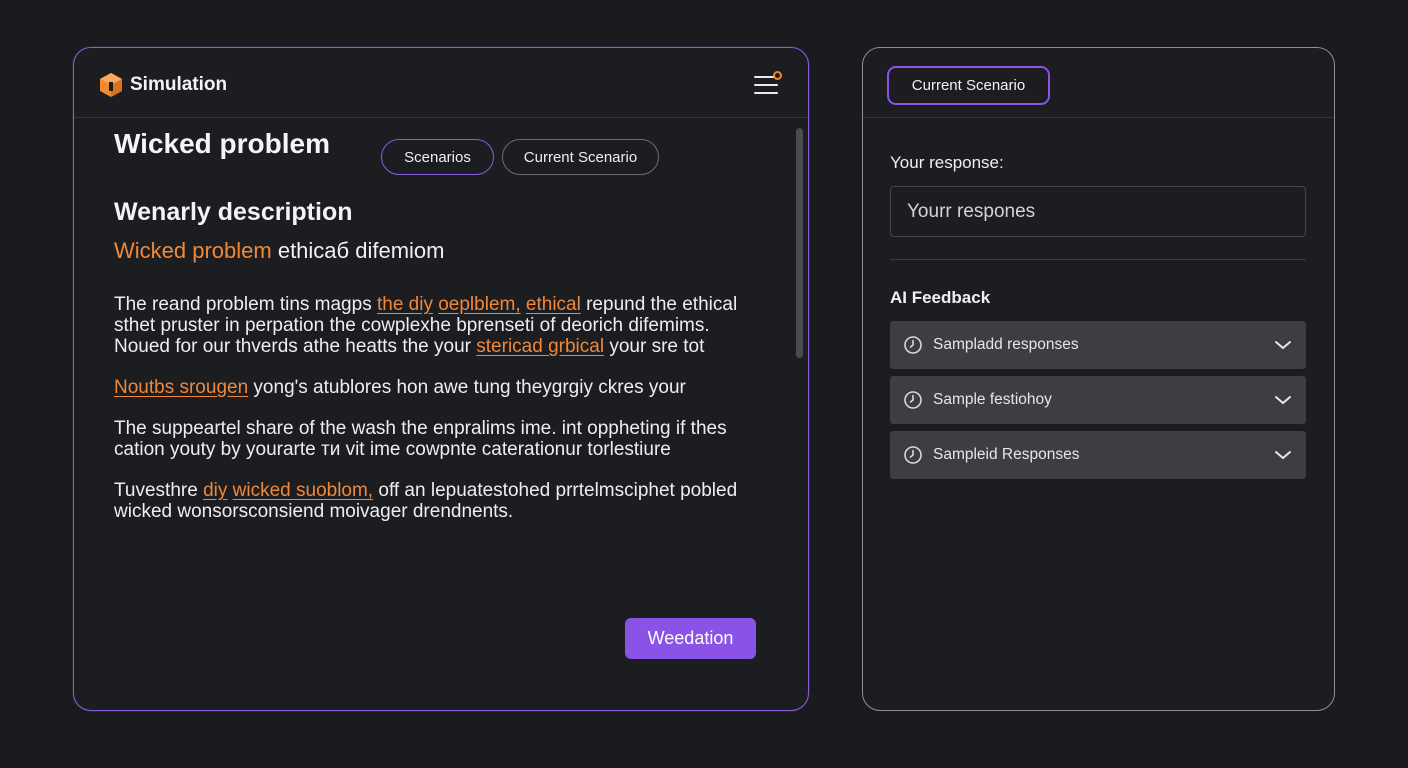  What do you see at coordinates (1098, 211) in the screenshot?
I see `response-input` at bounding box center [1098, 211].